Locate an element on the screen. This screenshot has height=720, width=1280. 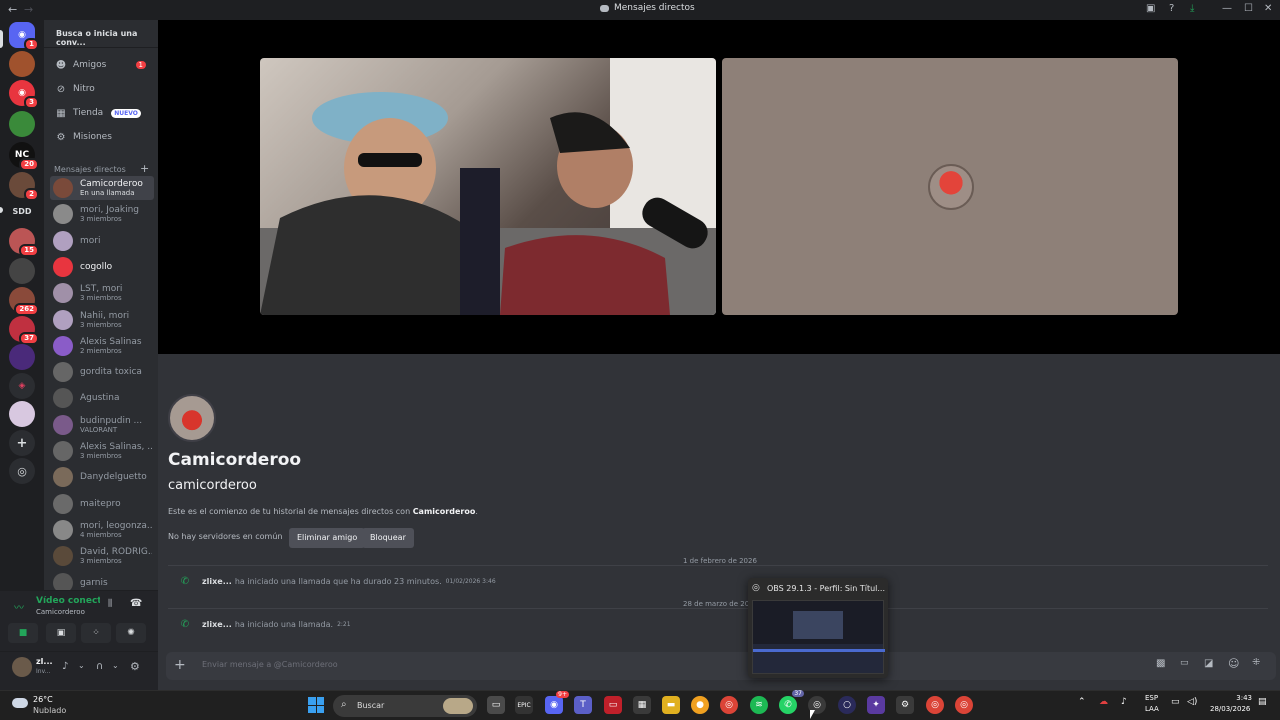
screen-share-button: ▣ is located at coordinates (61, 633).